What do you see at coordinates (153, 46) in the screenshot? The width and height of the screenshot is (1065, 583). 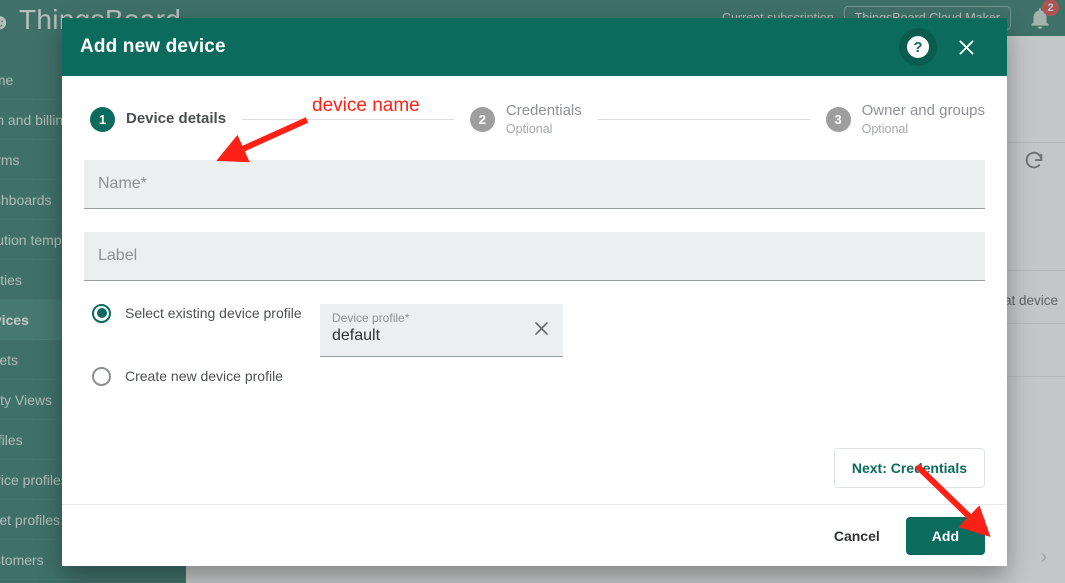 I see `dialog-title: Add new device` at bounding box center [153, 46].